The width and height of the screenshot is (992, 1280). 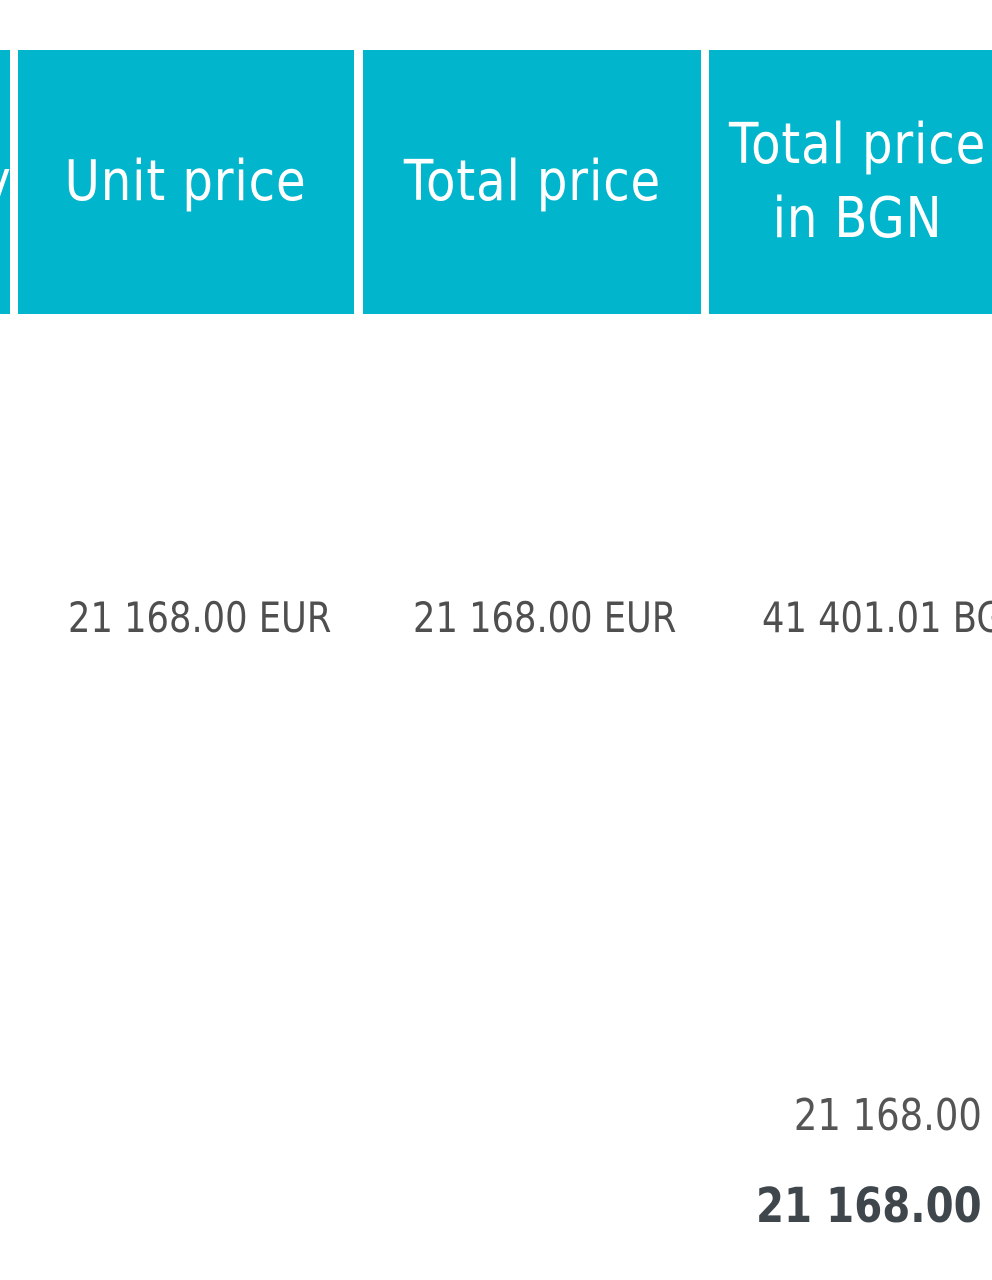 I want to click on header-unit-price-cell: Unit price, so click(x=186, y=182).